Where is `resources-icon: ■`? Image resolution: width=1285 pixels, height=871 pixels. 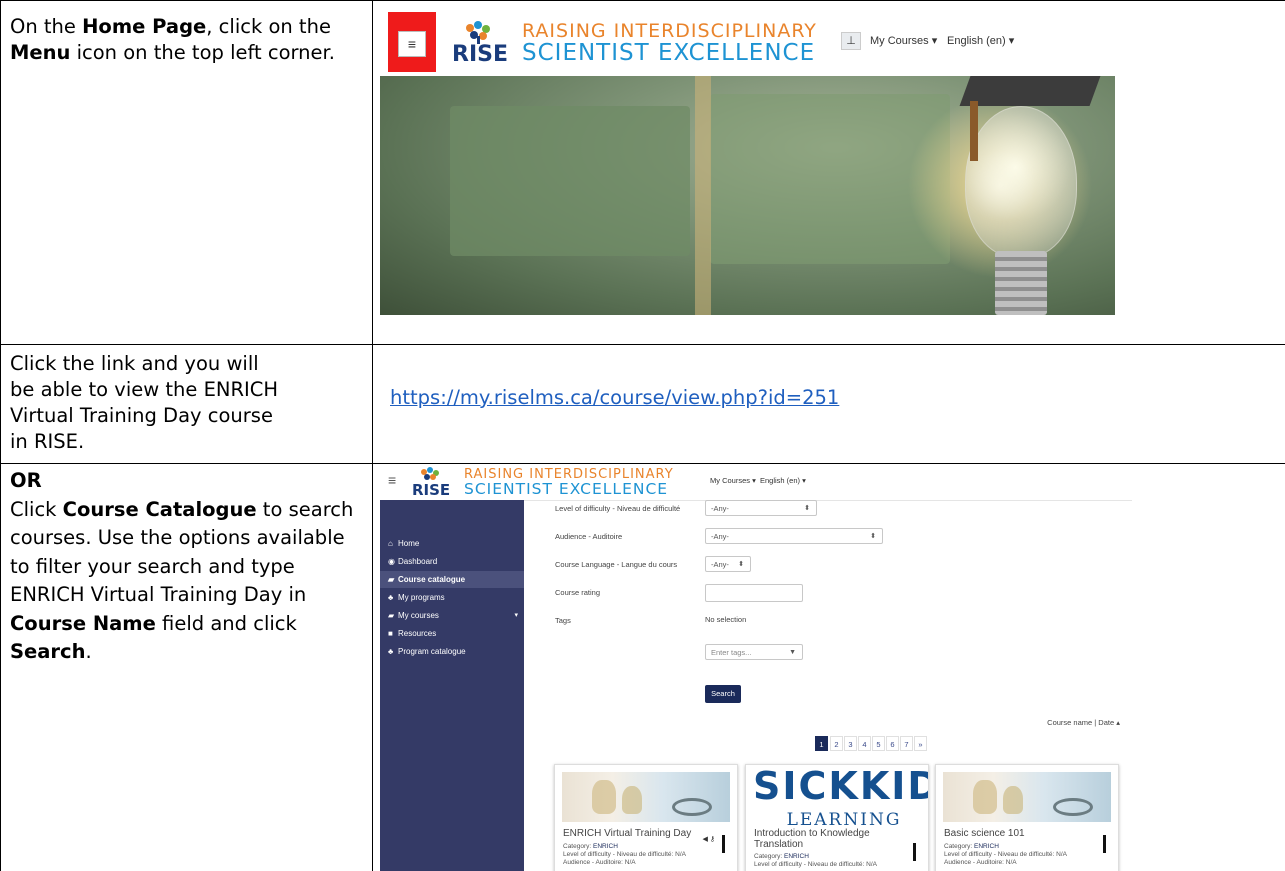
resources-icon: ■ is located at coordinates (390, 633).